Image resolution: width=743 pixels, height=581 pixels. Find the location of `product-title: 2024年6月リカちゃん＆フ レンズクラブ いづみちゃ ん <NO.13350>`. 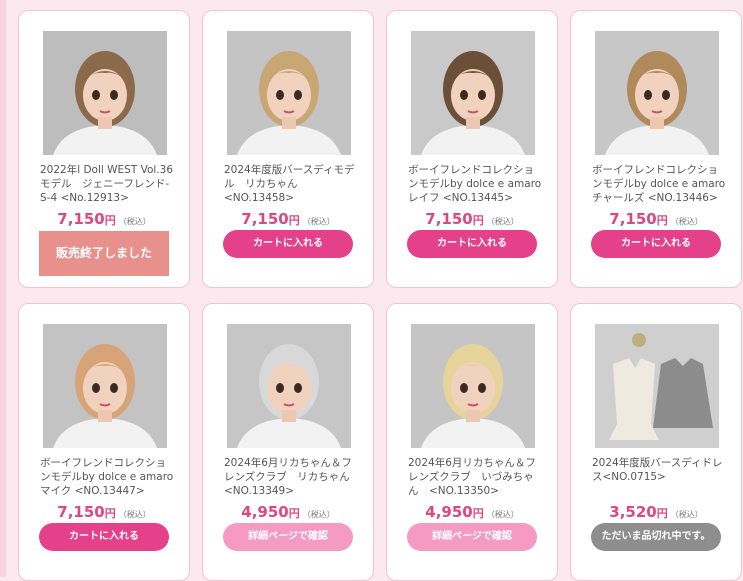

product-title: 2024年6月リカちゃん＆フ レンズクラブ いづみちゃ ん <NO.13350> is located at coordinates (476, 477).